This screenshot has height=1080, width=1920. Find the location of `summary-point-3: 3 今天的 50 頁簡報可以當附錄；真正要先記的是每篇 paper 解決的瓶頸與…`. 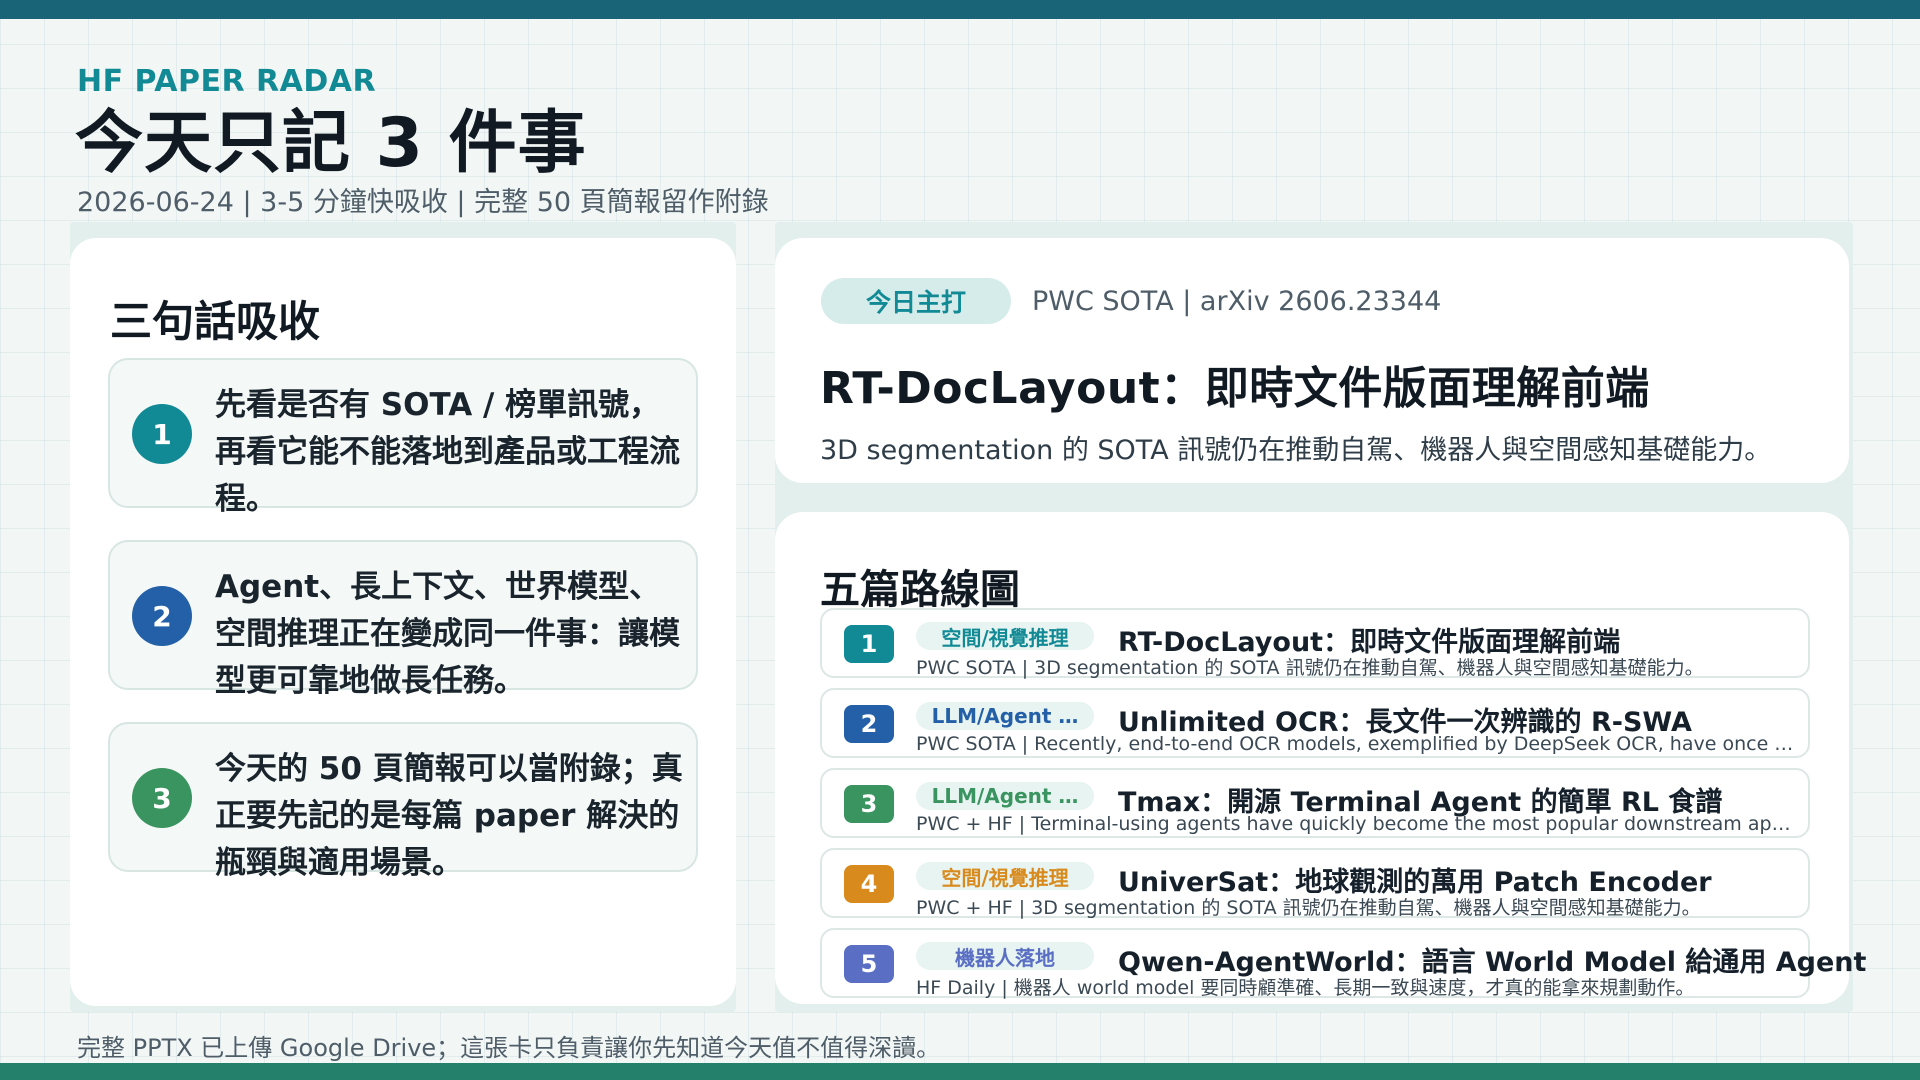

summary-point-3: 3 今天的 50 頁簡報可以當附錄；真正要先記的是每篇 paper 解決的瓶頸與… is located at coordinates (403, 801).